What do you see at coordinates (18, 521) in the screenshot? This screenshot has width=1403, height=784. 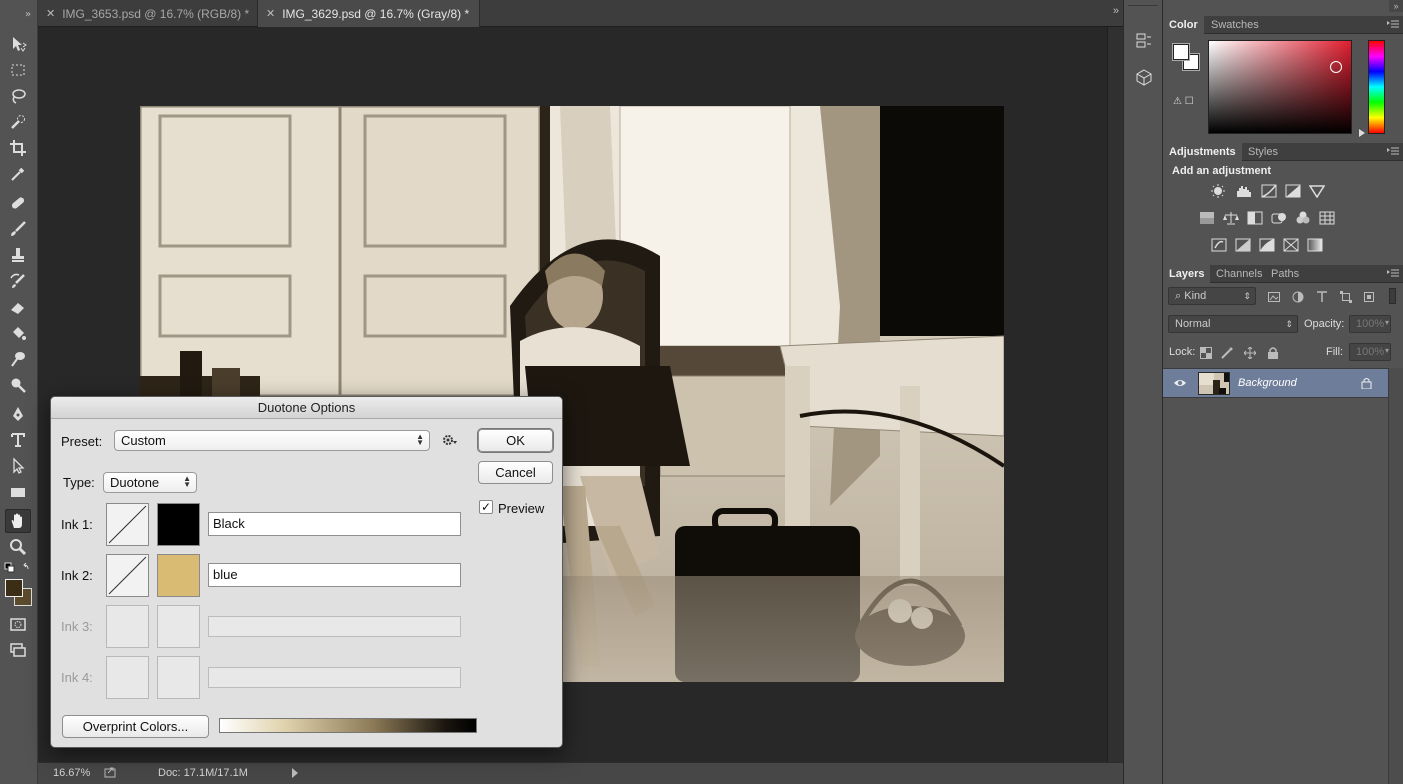 I see `hand-tool` at bounding box center [18, 521].